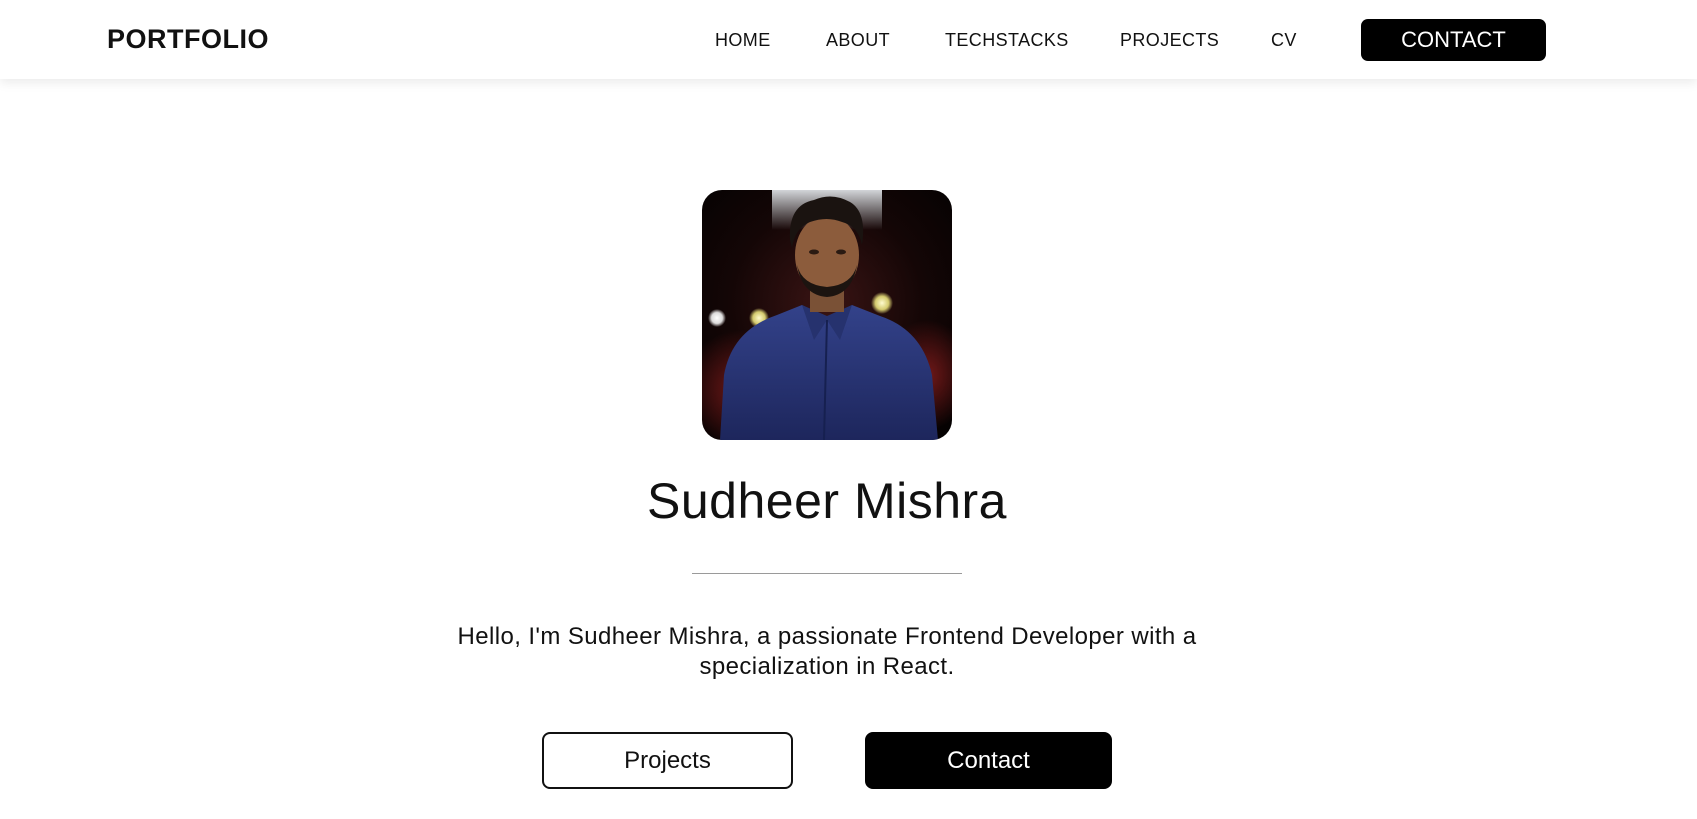 The width and height of the screenshot is (1697, 819). I want to click on divider, so click(827, 573).